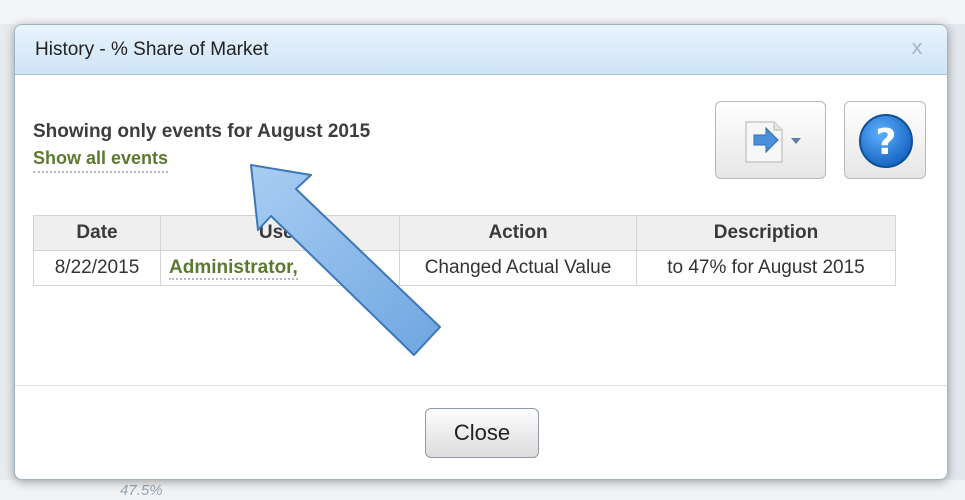 Image resolution: width=965 pixels, height=500 pixels. What do you see at coordinates (481, 50) in the screenshot?
I see `dialog-titlebar: History - % Share of Market x` at bounding box center [481, 50].